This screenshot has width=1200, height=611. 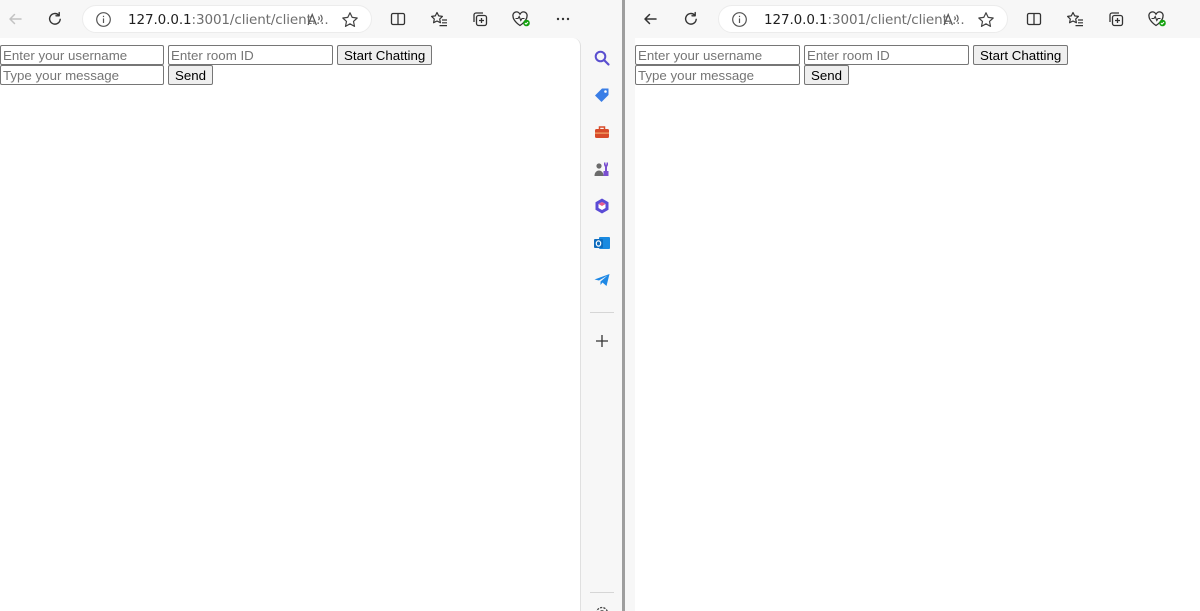 What do you see at coordinates (602, 592) in the screenshot?
I see `sidebar-divider-bottom` at bounding box center [602, 592].